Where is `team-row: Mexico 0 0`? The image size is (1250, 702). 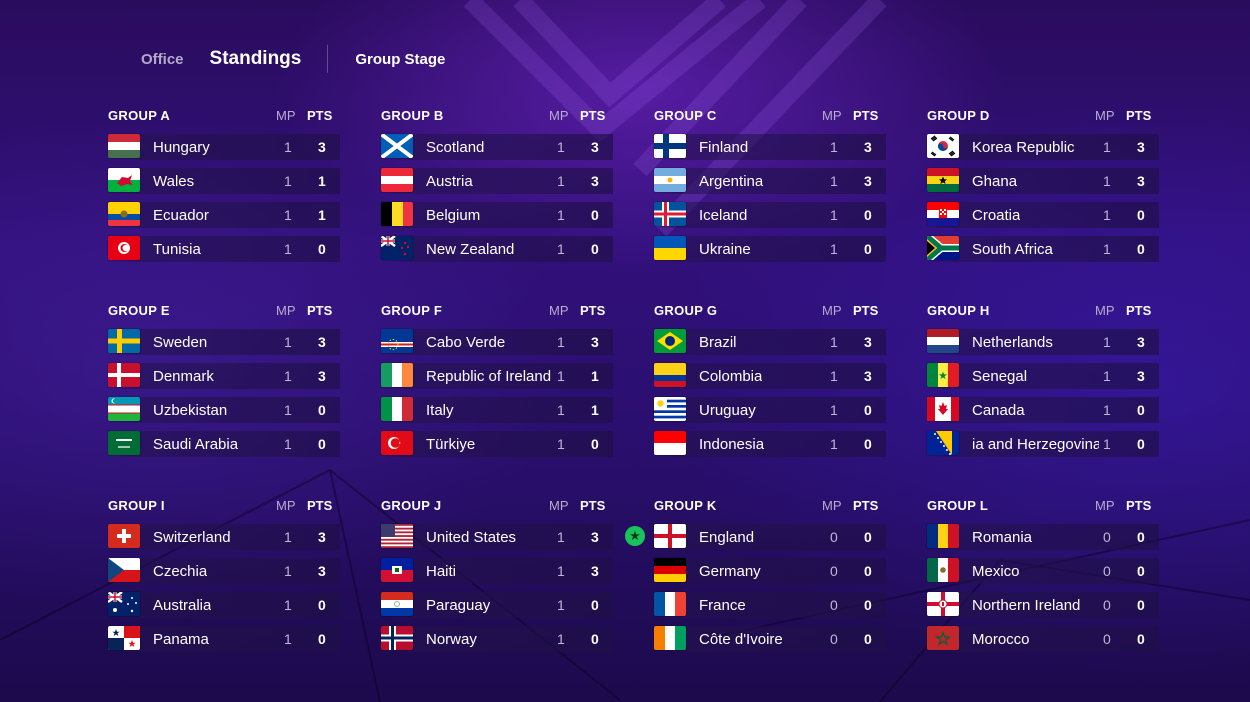 team-row: Mexico 0 0 is located at coordinates (1043, 571).